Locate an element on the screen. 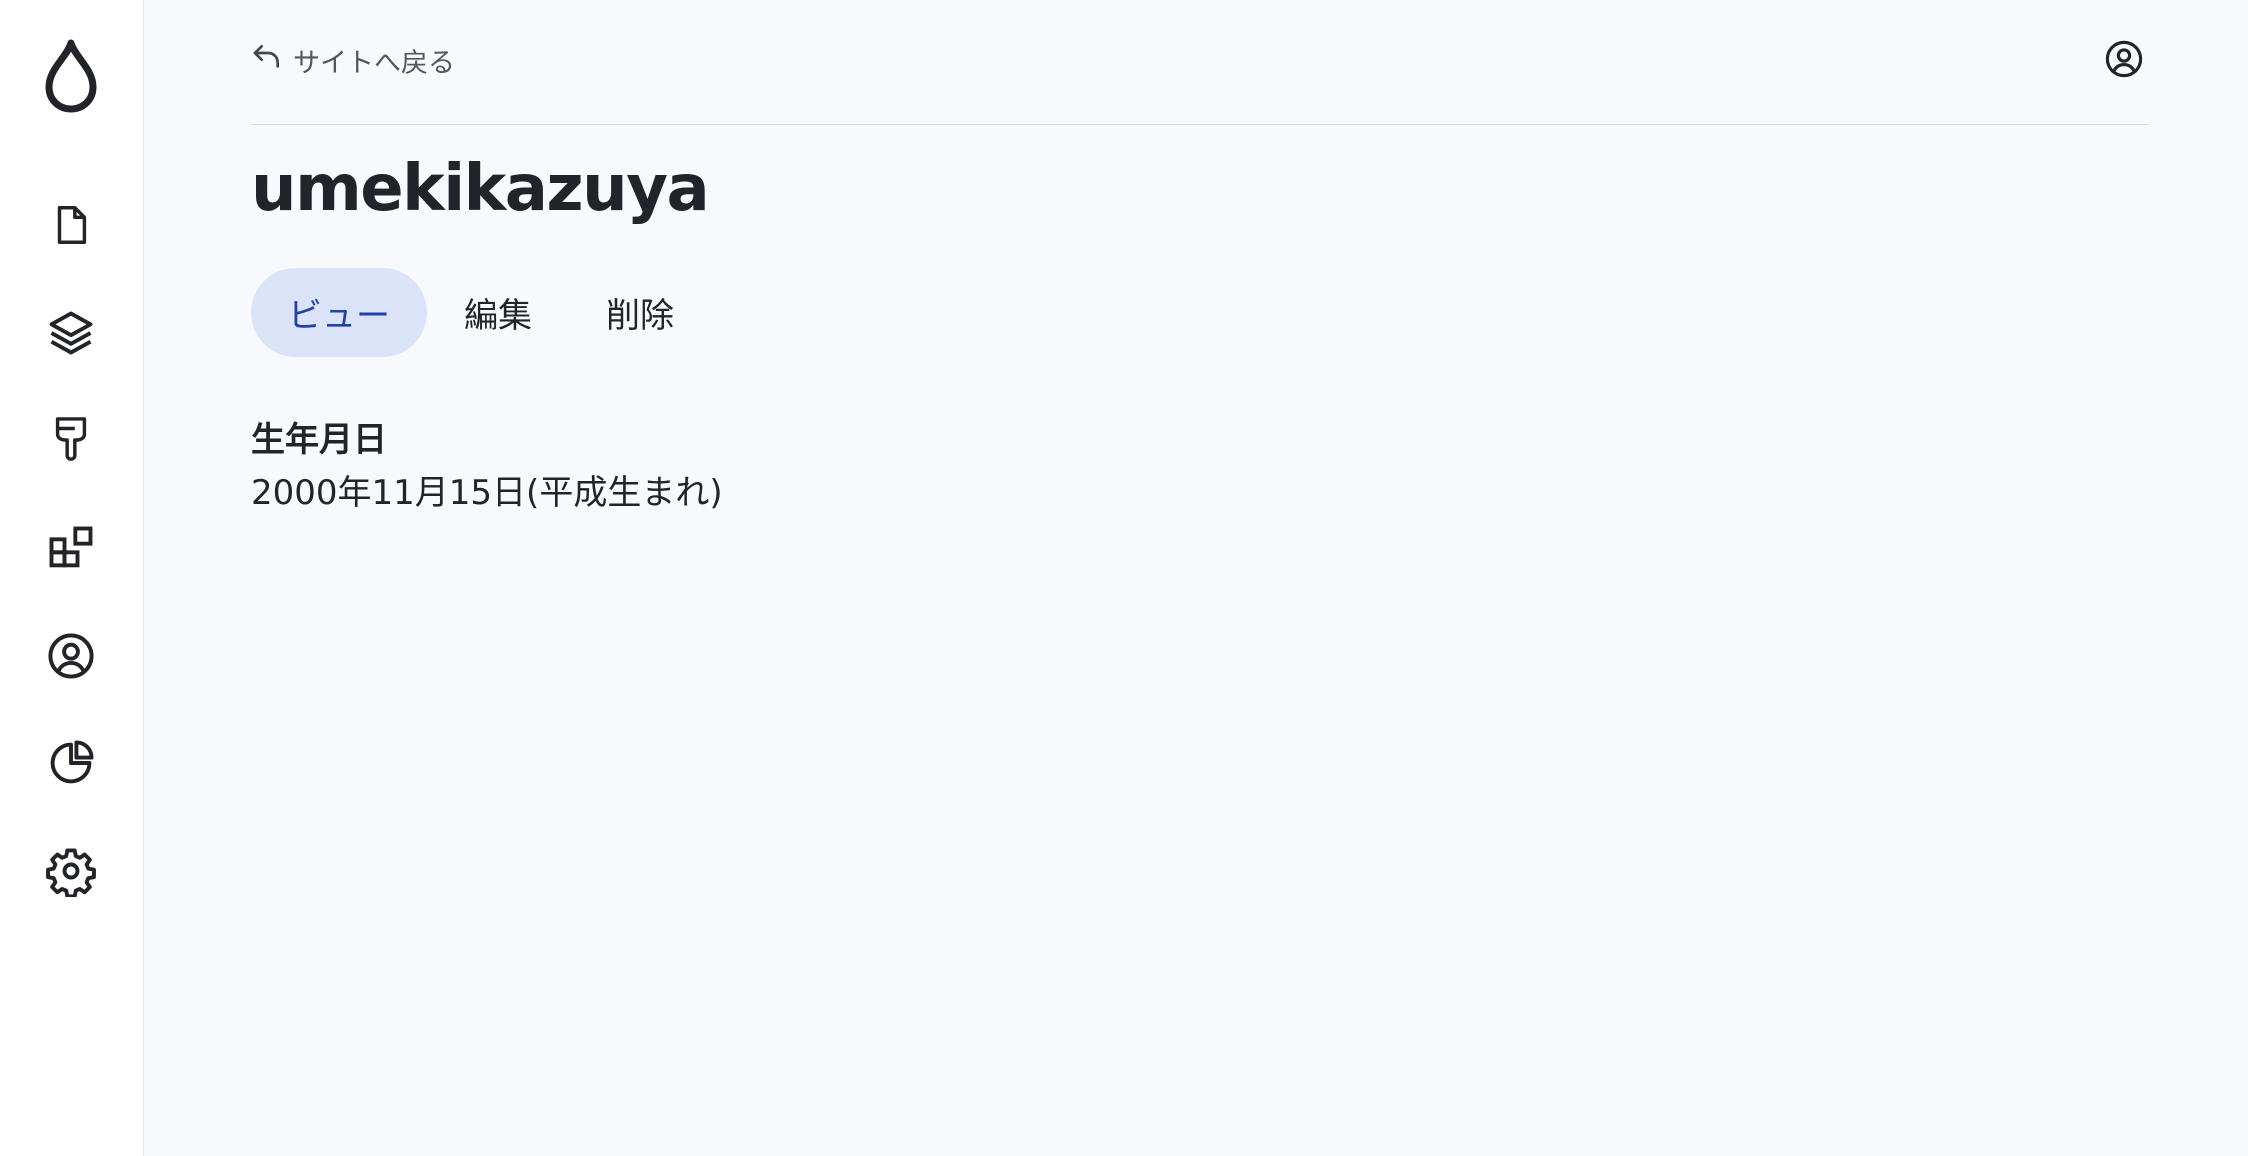  sidebar-item-reports is located at coordinates (71, 763).